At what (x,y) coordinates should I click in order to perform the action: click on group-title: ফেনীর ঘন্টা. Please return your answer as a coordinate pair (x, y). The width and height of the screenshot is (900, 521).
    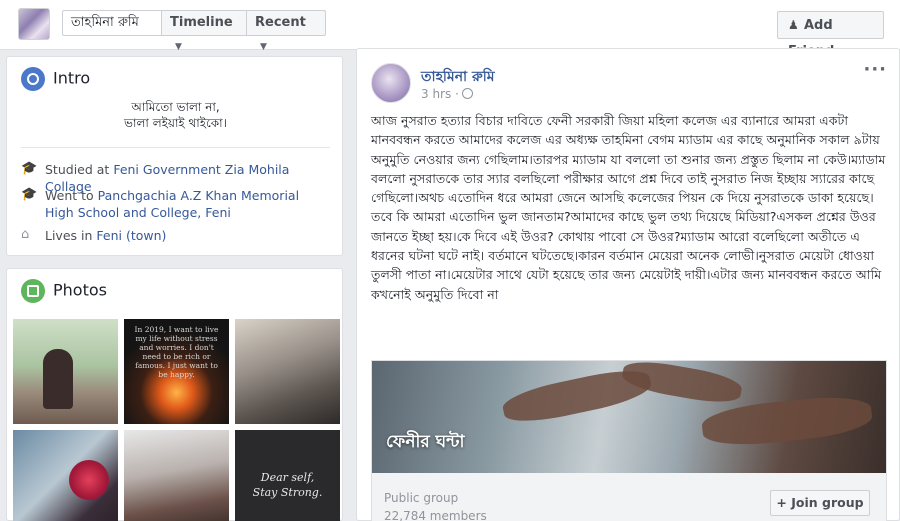
    Looking at the image, I should click on (425, 443).